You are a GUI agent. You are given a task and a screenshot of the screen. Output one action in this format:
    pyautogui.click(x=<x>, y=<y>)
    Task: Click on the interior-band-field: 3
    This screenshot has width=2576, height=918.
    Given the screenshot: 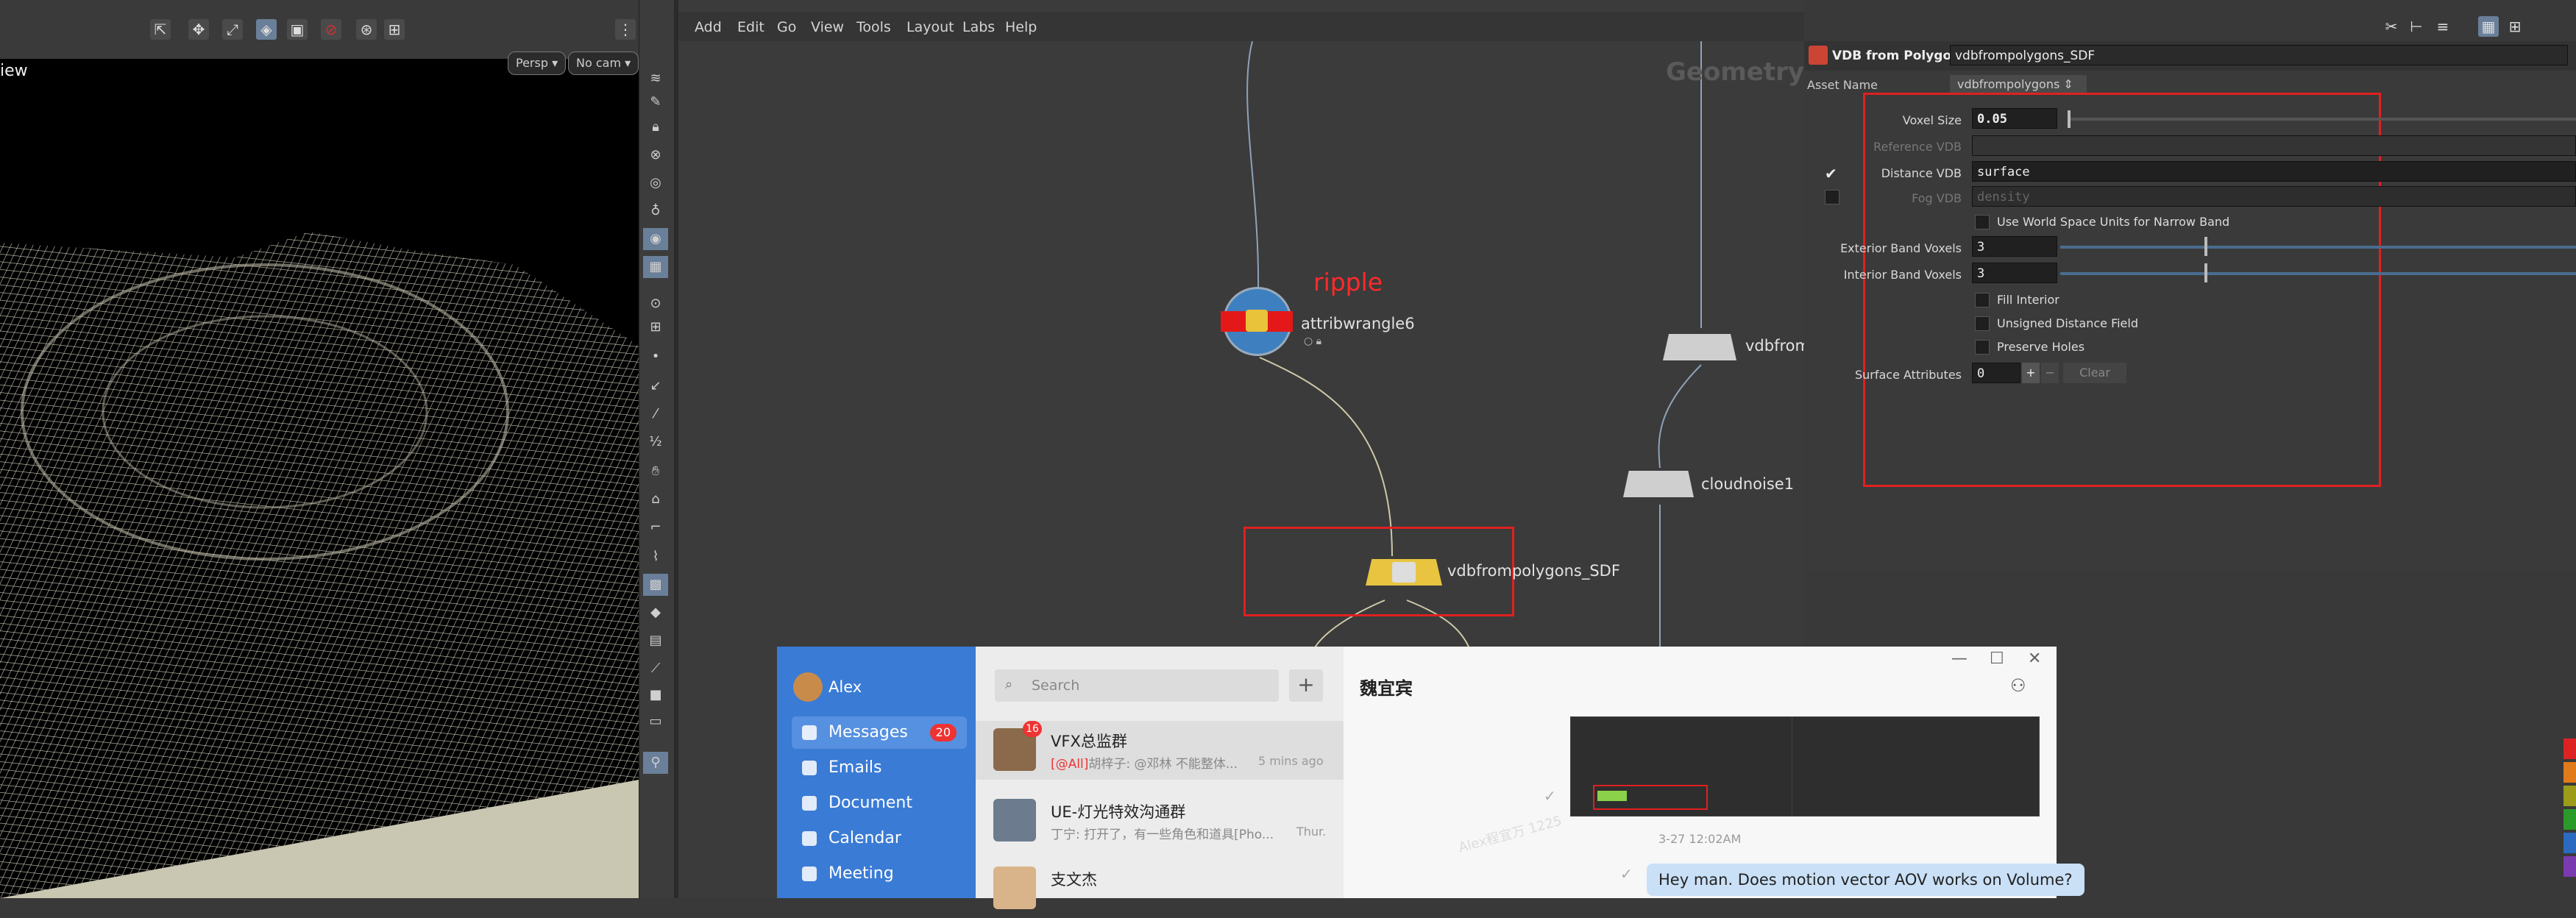 What is the action you would take?
    pyautogui.click(x=2014, y=273)
    